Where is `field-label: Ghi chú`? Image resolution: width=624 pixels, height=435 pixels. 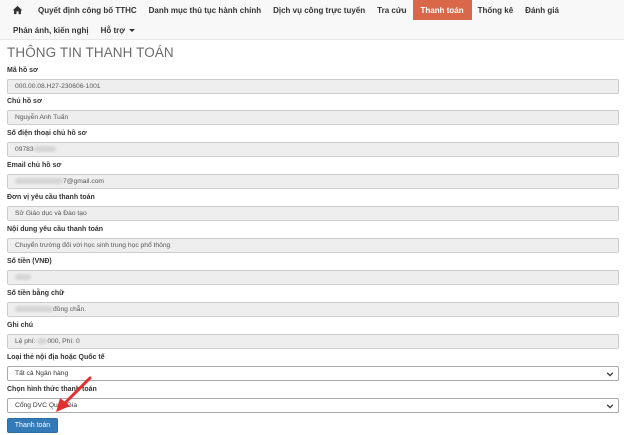 field-label: Ghi chú is located at coordinates (20, 325).